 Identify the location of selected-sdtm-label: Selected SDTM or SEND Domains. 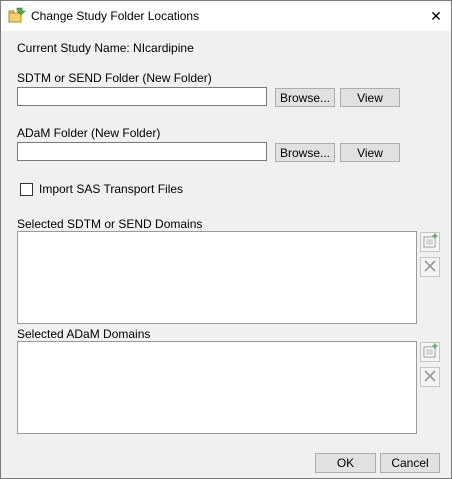
(110, 224).